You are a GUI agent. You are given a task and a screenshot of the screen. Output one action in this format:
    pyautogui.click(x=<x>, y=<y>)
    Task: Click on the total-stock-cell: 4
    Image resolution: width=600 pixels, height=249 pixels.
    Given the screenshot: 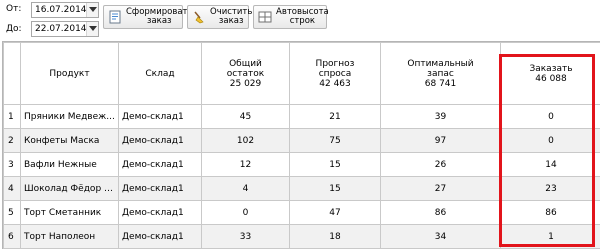 What is the action you would take?
    pyautogui.click(x=245, y=188)
    